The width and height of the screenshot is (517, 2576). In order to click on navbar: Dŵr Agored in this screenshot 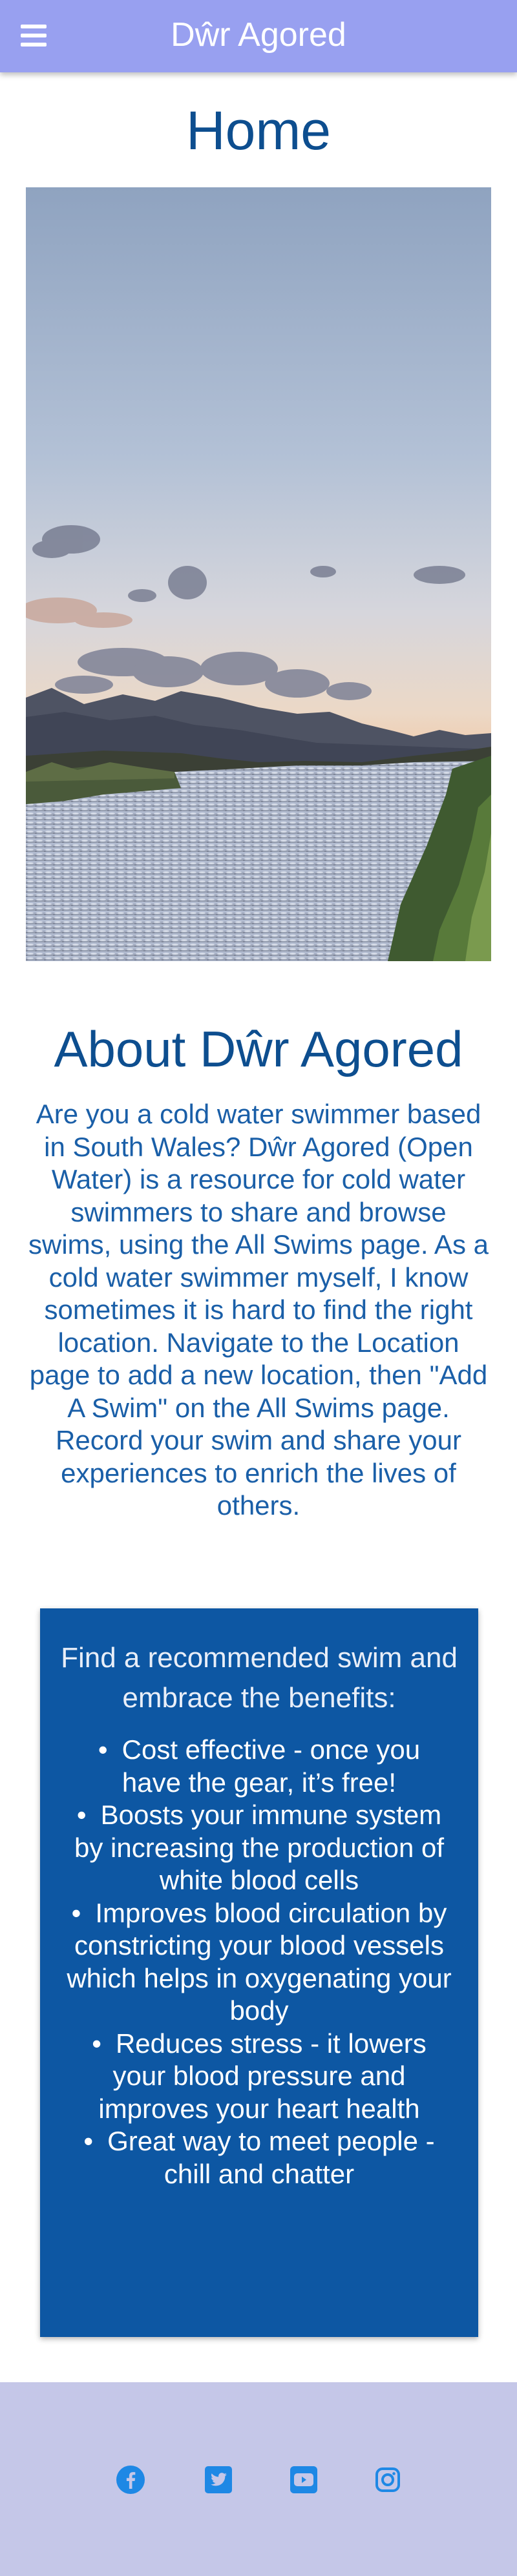, I will do `click(258, 36)`.